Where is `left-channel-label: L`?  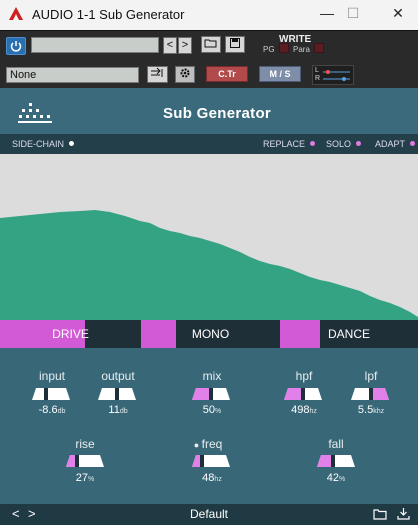
left-channel-label: L is located at coordinates (317, 70).